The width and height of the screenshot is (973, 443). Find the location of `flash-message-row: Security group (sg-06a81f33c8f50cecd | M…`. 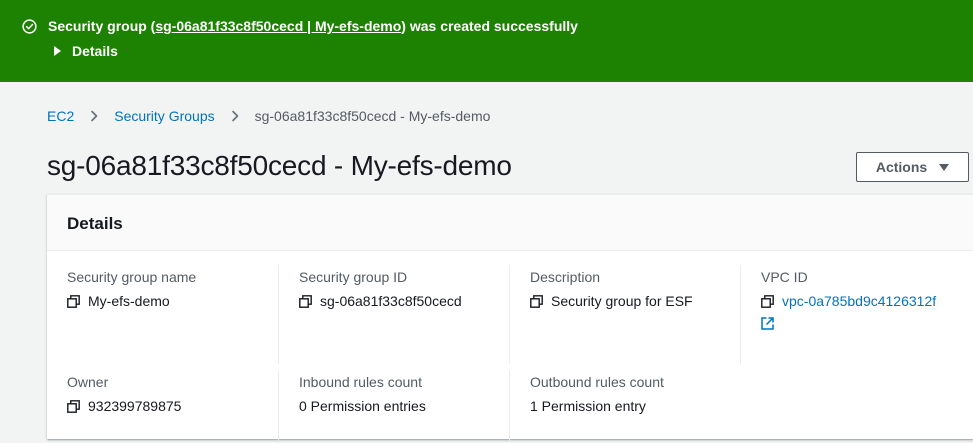

flash-message-row: Security group (sg-06a81f33c8f50cecd | M… is located at coordinates (300, 26).